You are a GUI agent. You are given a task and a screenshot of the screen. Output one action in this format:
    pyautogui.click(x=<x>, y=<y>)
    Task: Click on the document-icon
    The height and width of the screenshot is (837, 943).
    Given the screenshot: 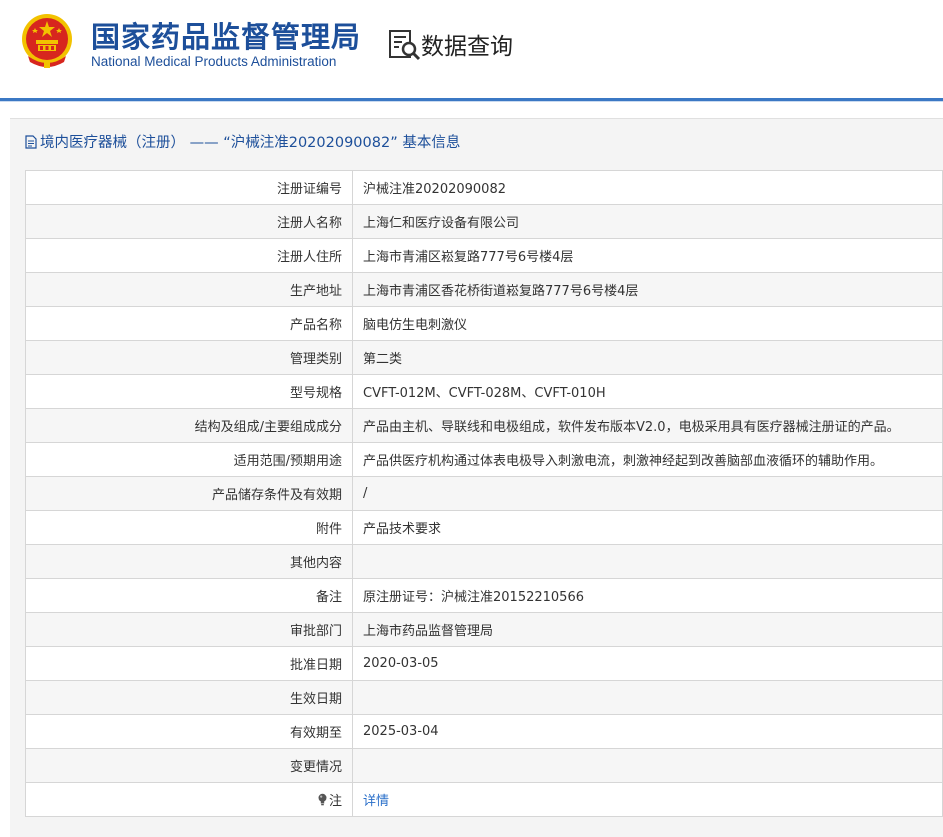 What is the action you would take?
    pyautogui.click(x=31, y=141)
    